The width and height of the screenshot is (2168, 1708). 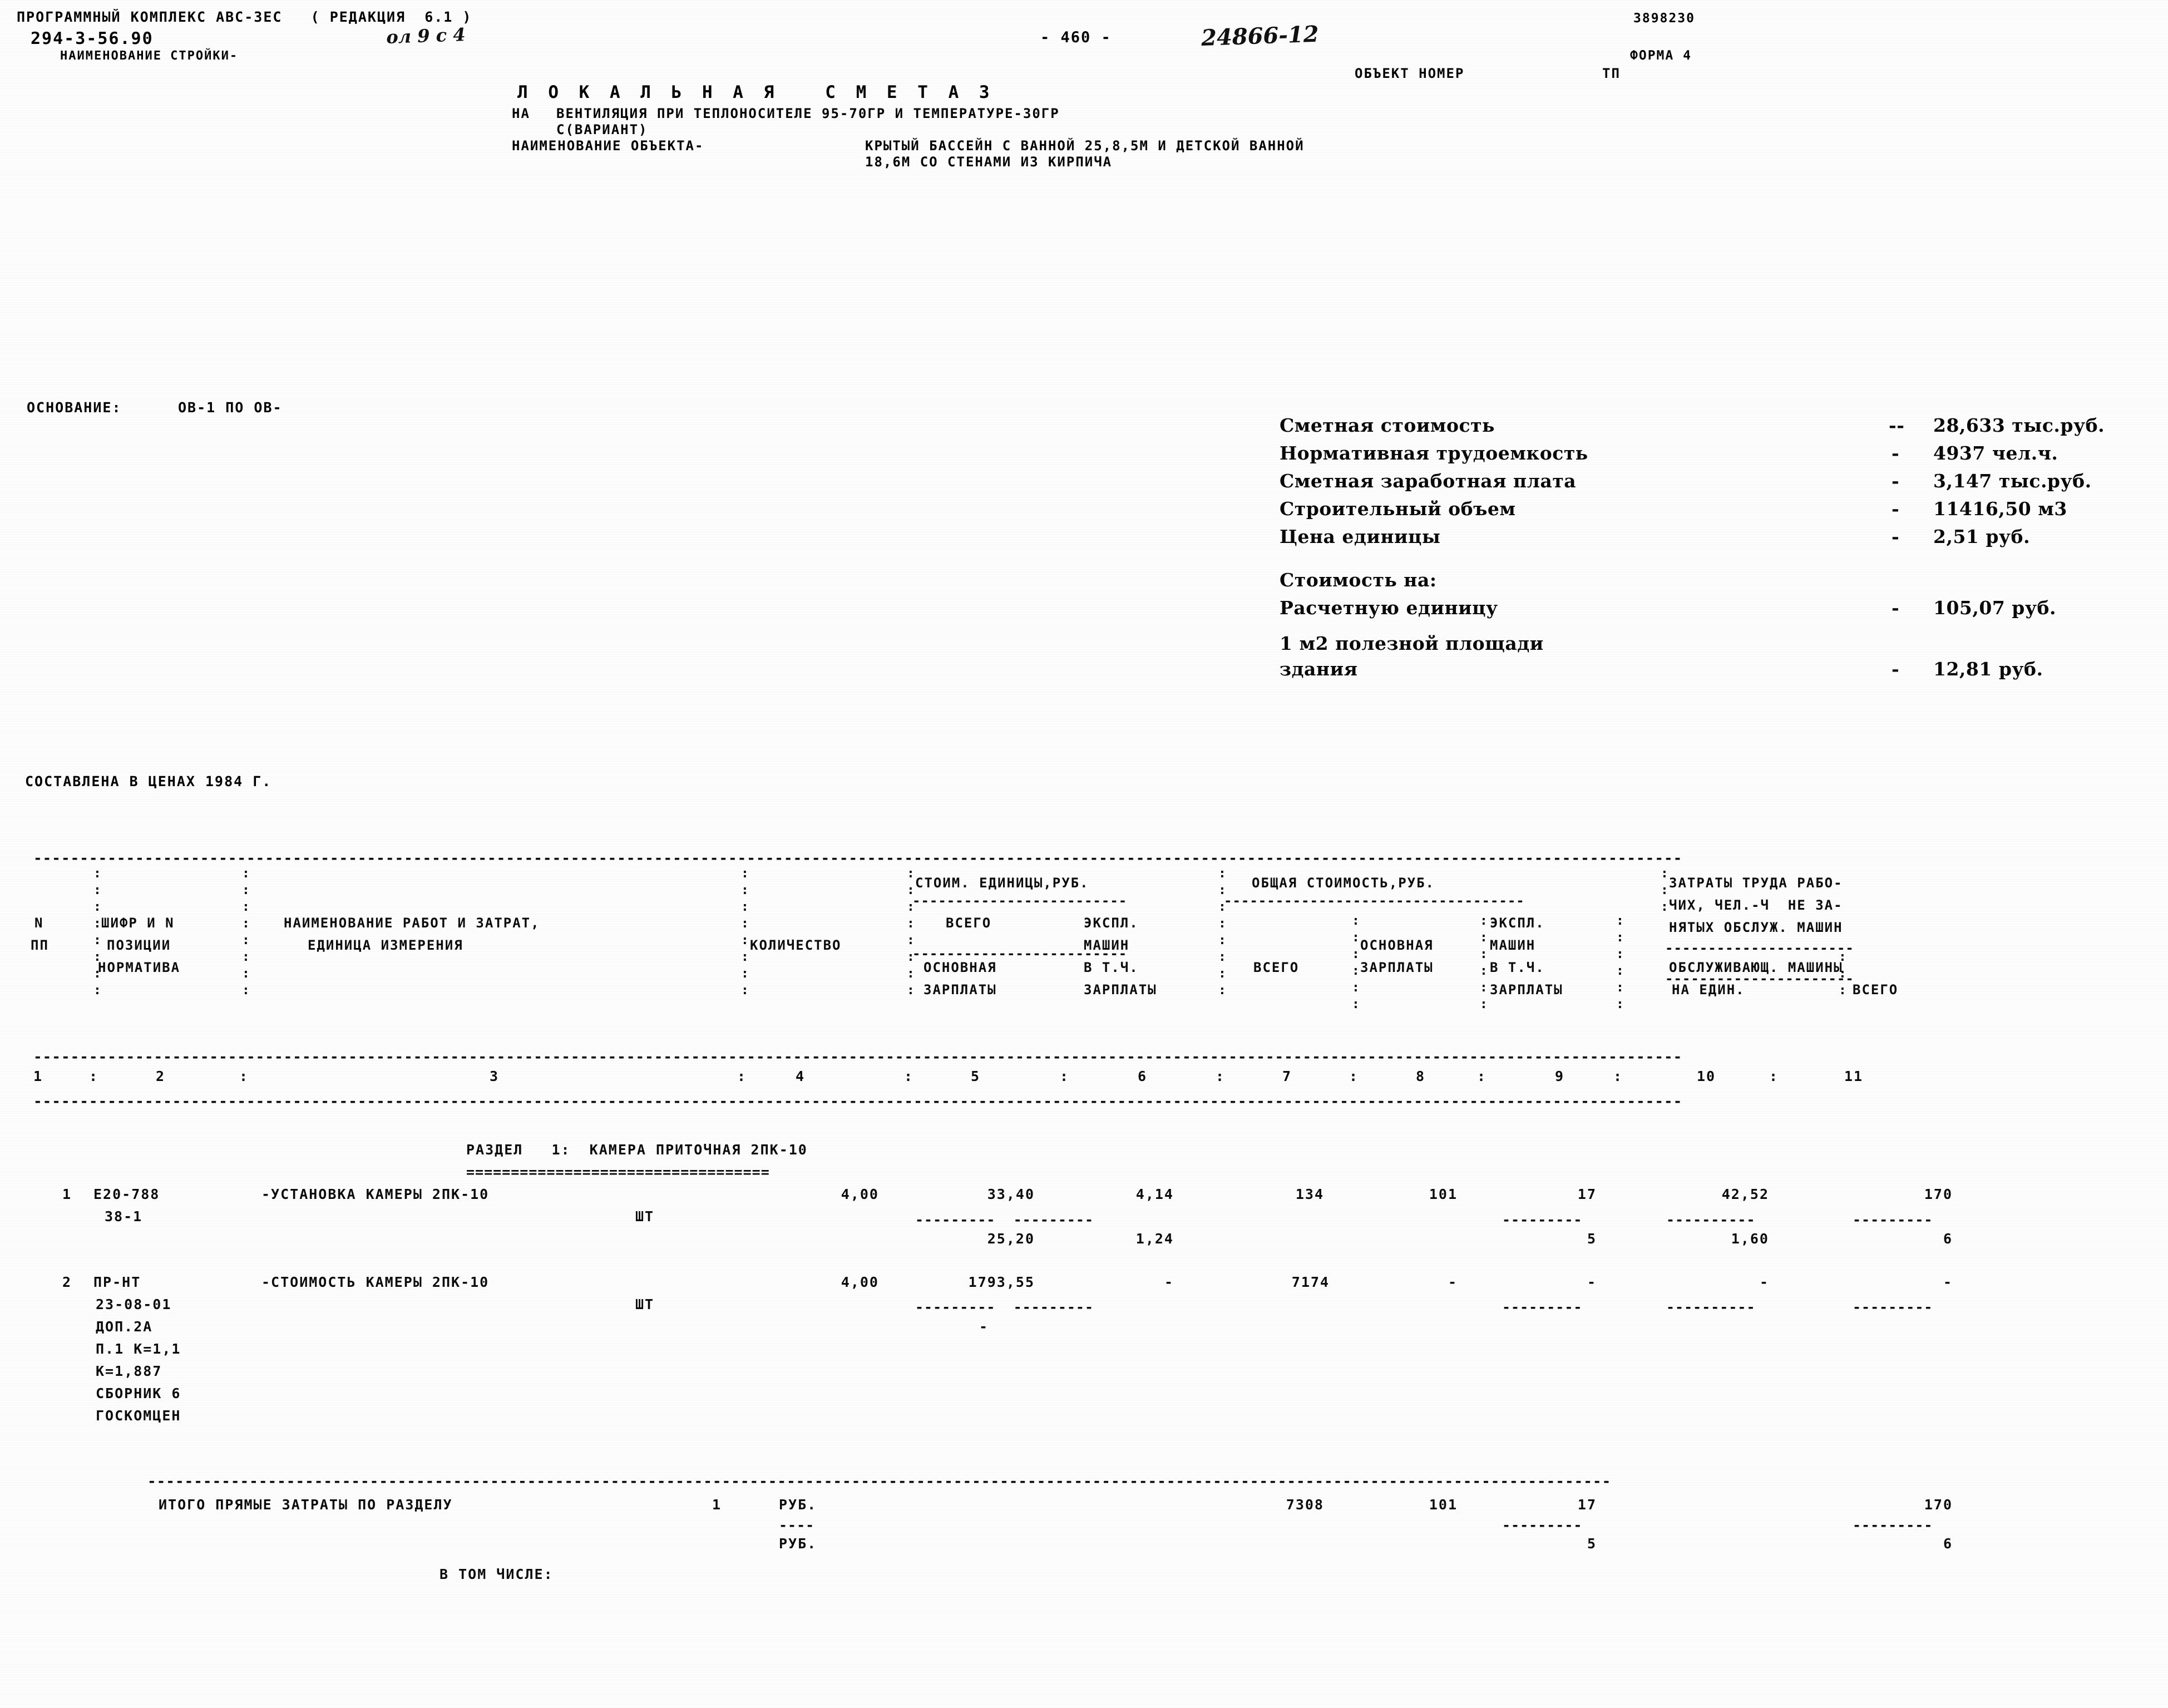 What do you see at coordinates (1756, 905) in the screenshot?
I see `th-labor-group-line-2: ЧИХ, ЧЕЛ.-Ч НЕ ЗА-` at bounding box center [1756, 905].